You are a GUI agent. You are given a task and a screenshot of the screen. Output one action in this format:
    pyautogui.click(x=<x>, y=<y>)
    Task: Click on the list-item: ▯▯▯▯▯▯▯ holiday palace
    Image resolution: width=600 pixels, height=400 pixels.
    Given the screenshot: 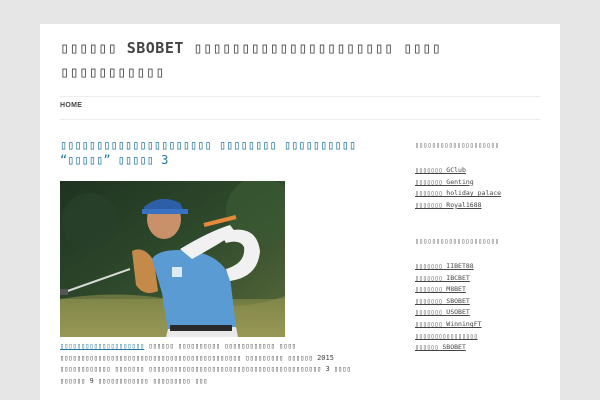 What is the action you would take?
    pyautogui.click(x=485, y=194)
    